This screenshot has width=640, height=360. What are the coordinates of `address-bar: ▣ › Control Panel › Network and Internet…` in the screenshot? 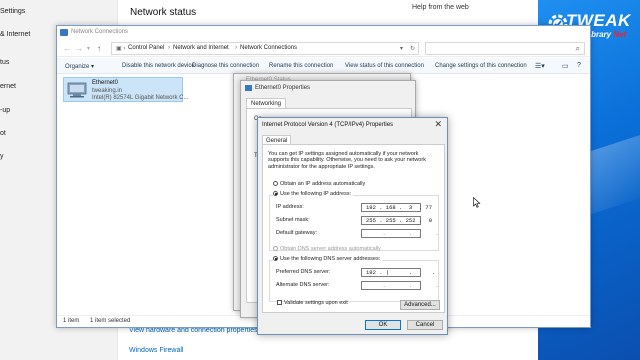 It's located at (265, 48).